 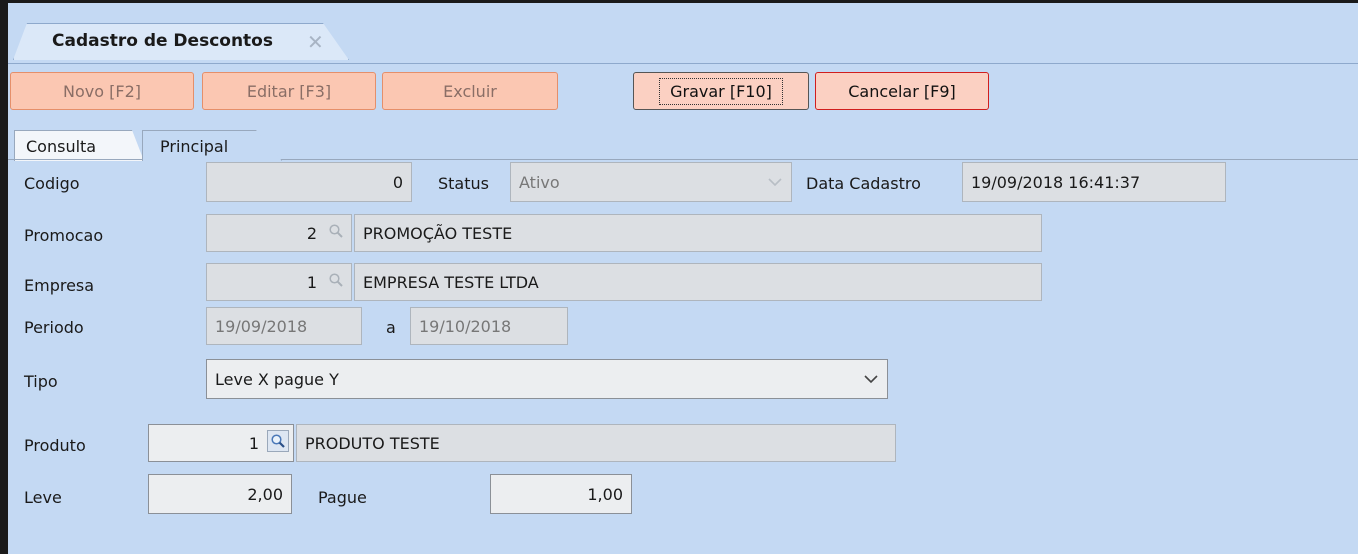 I want to click on leve-label: Leve, so click(x=43, y=497).